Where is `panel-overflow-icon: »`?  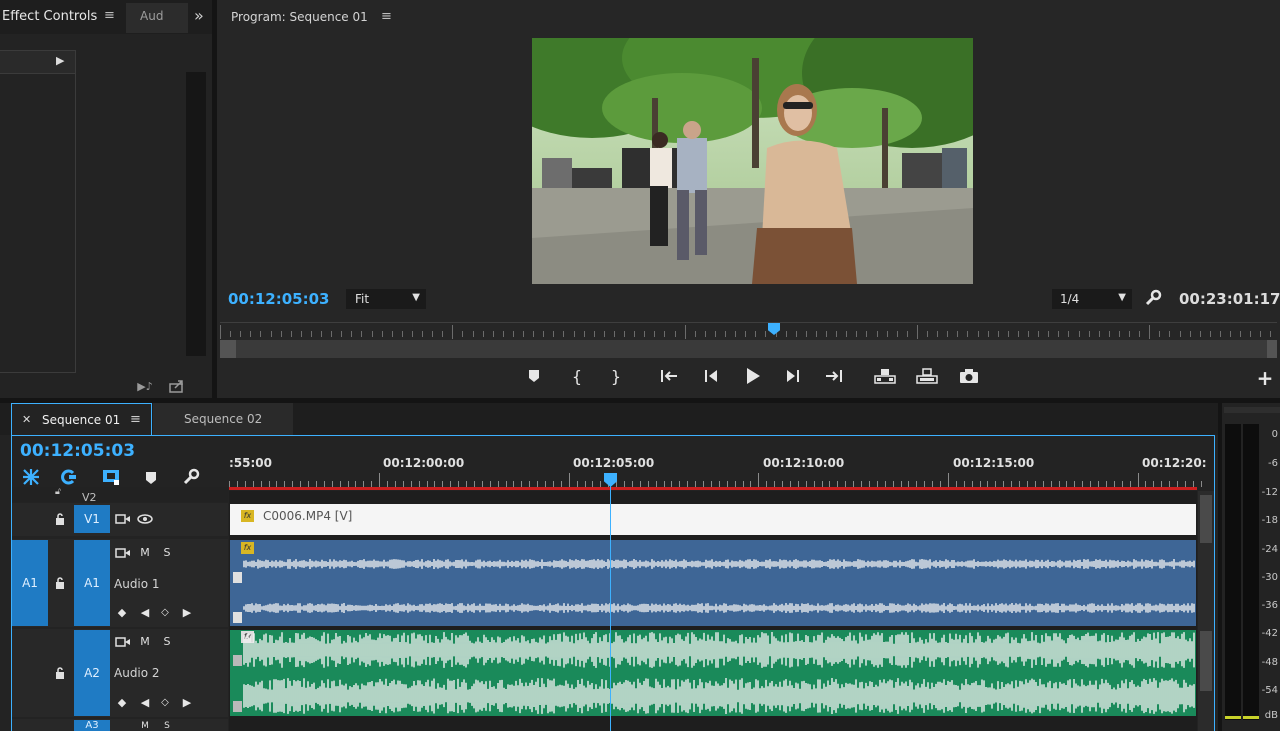
panel-overflow-icon: » is located at coordinates (199, 15).